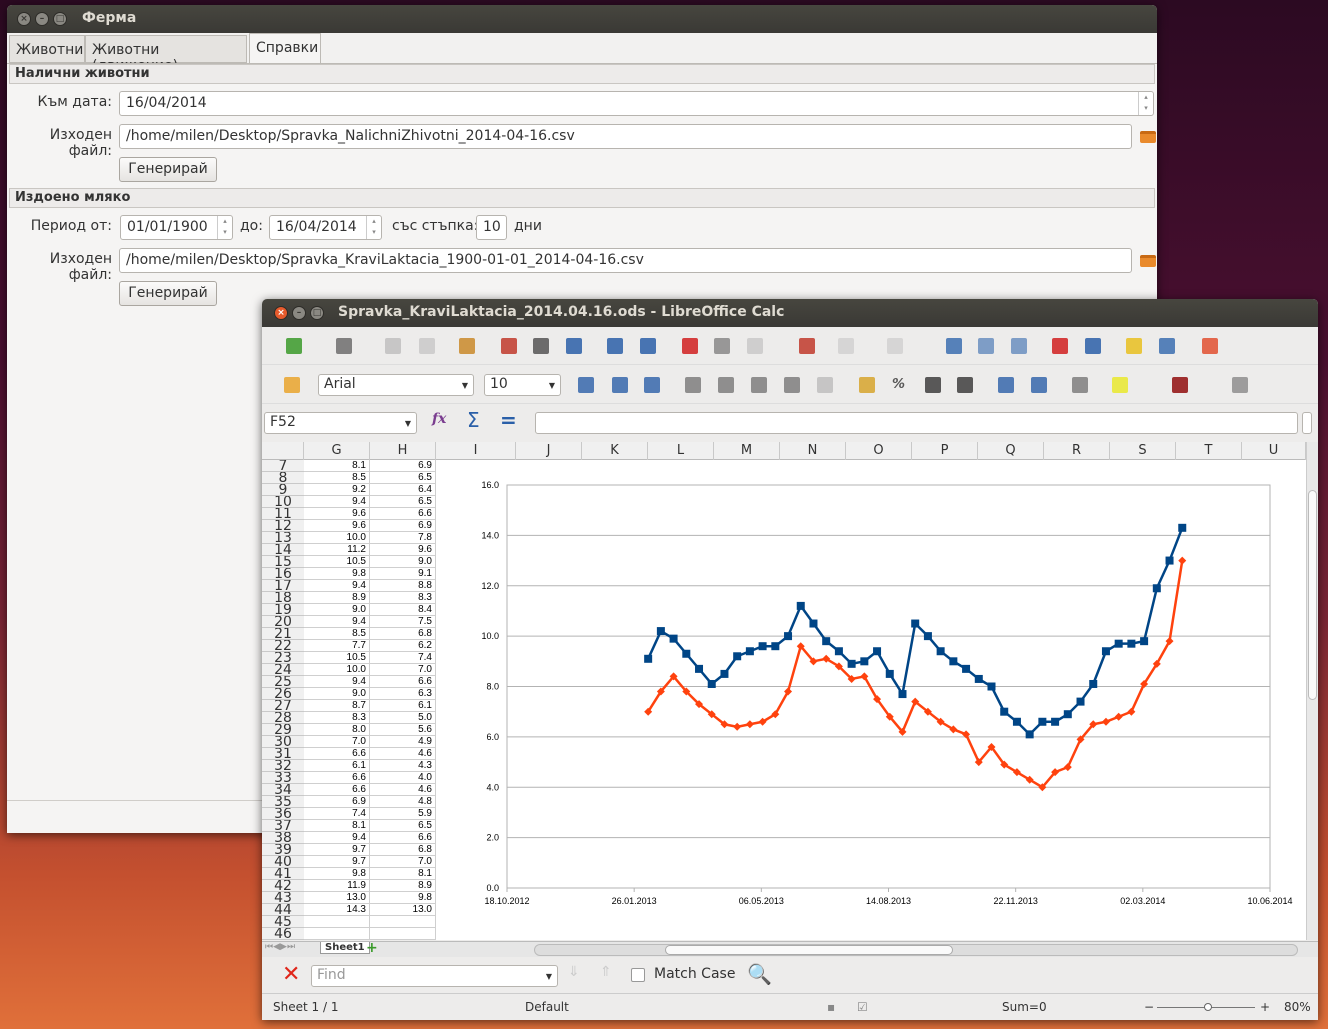  I want to click on vertical-scrollbar, so click(1312, 691).